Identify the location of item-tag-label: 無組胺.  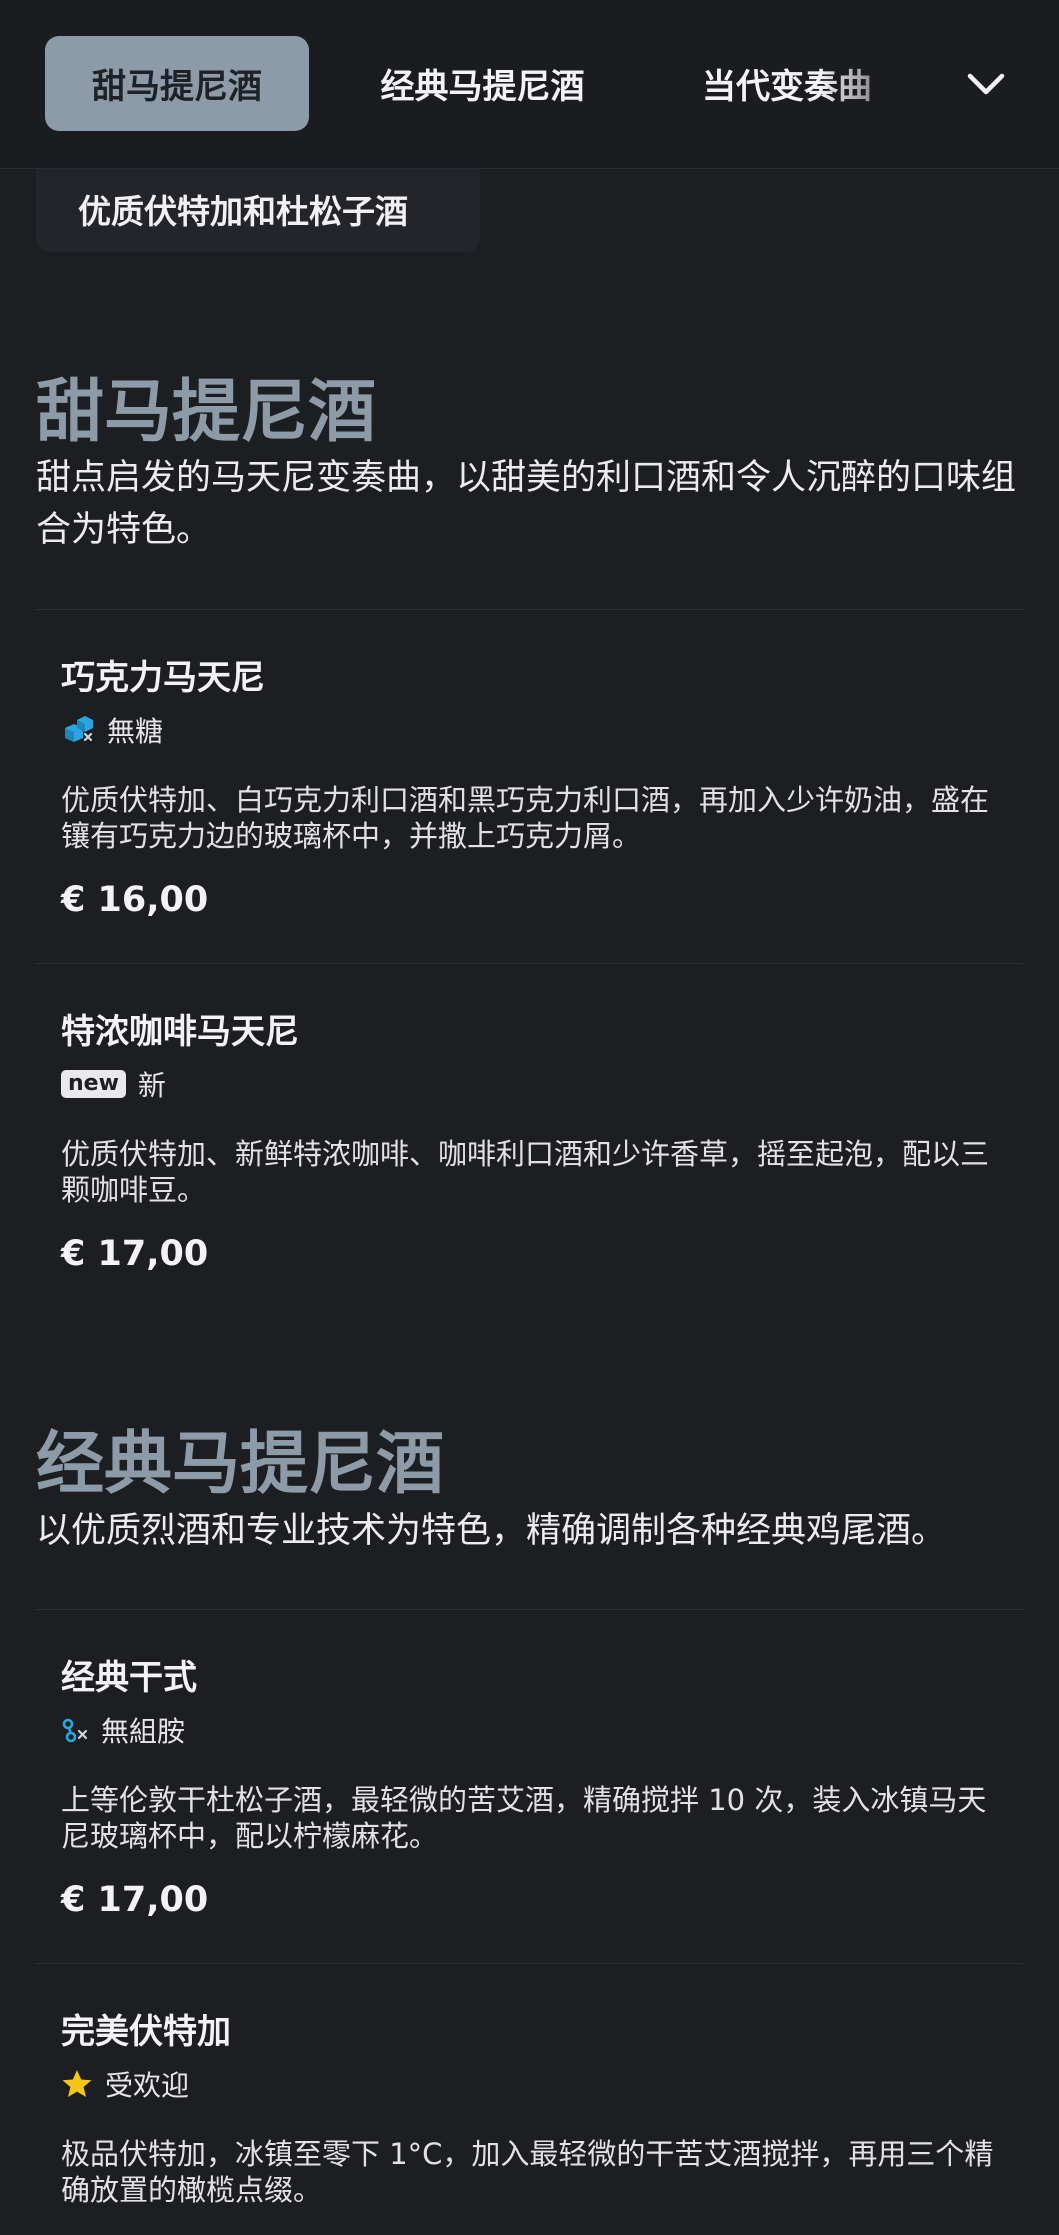
(143, 1731).